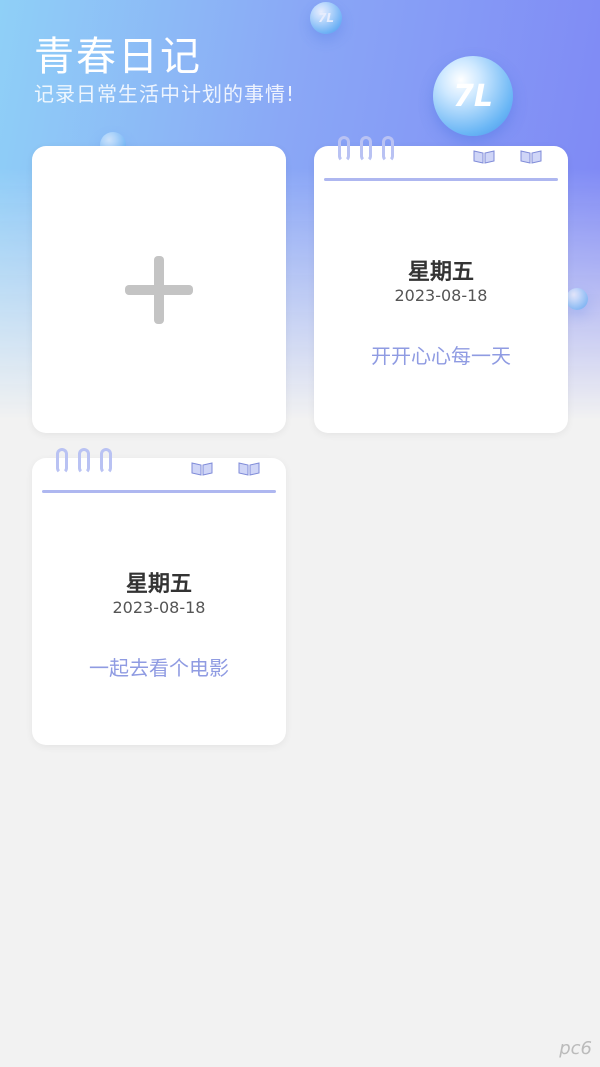  I want to click on add-entry-button, so click(159, 289).